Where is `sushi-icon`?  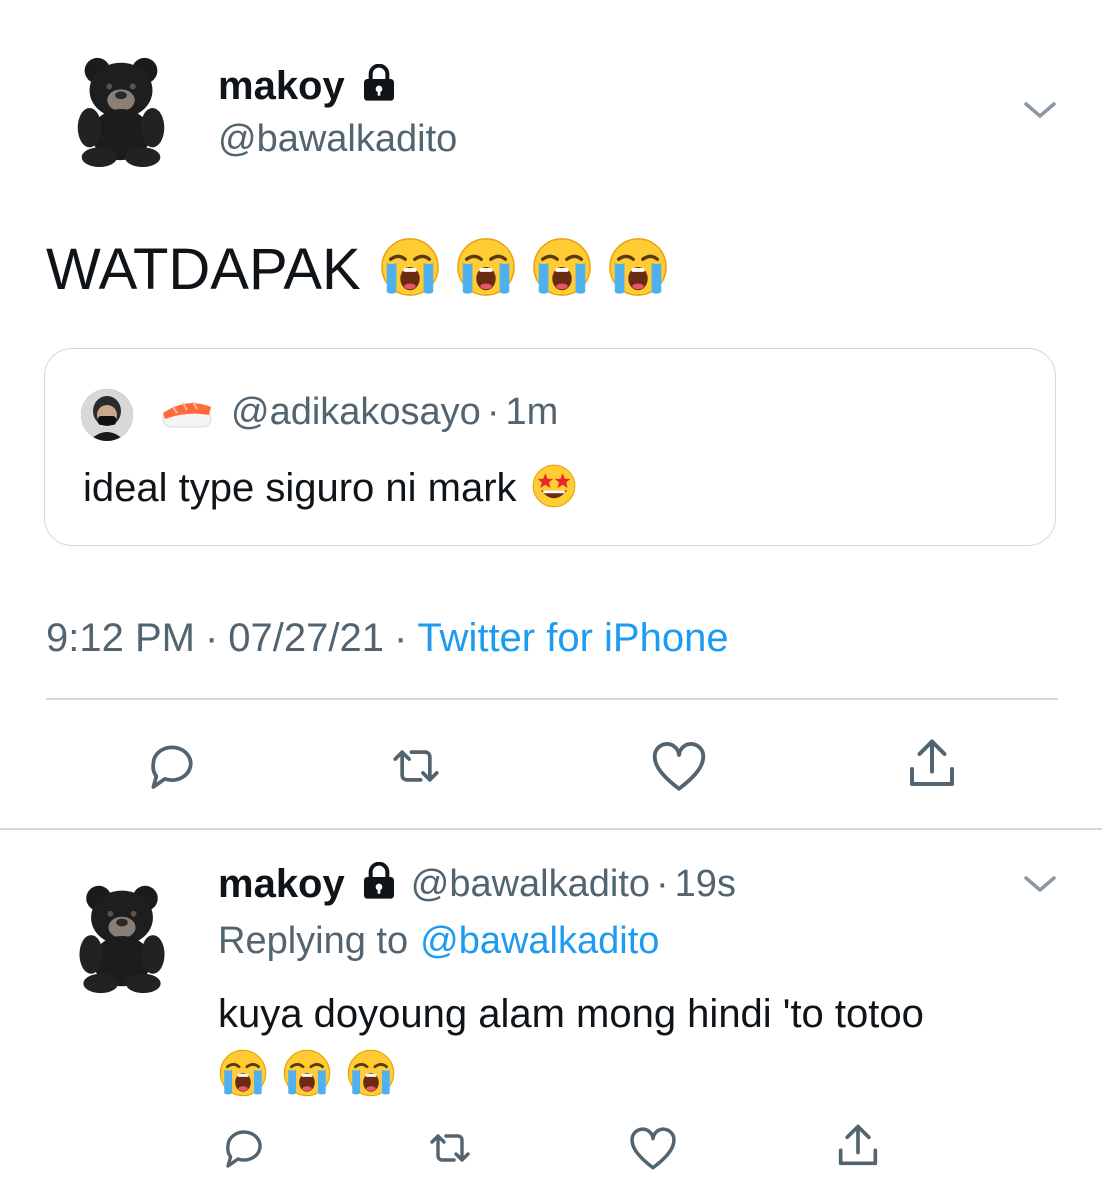
sushi-icon is located at coordinates (187, 414).